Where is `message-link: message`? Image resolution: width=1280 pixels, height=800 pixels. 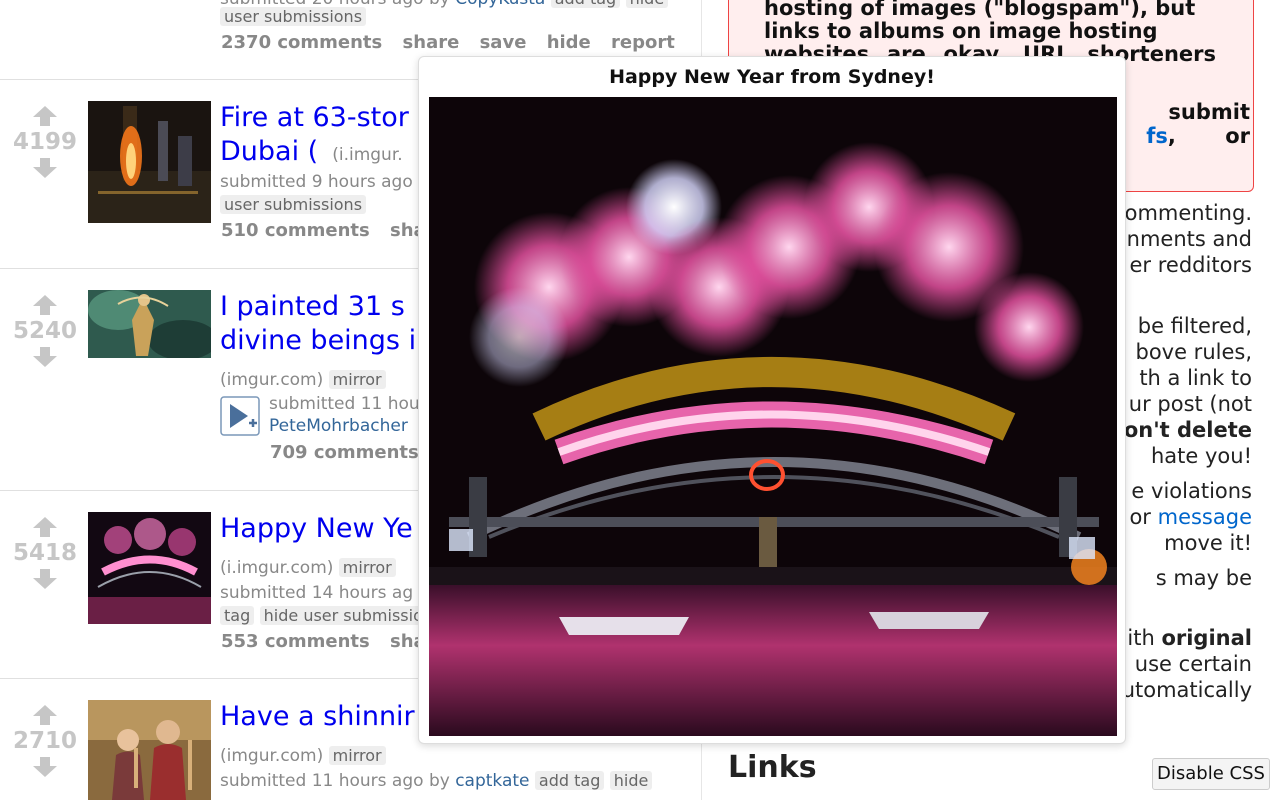 message-link: message is located at coordinates (1205, 517).